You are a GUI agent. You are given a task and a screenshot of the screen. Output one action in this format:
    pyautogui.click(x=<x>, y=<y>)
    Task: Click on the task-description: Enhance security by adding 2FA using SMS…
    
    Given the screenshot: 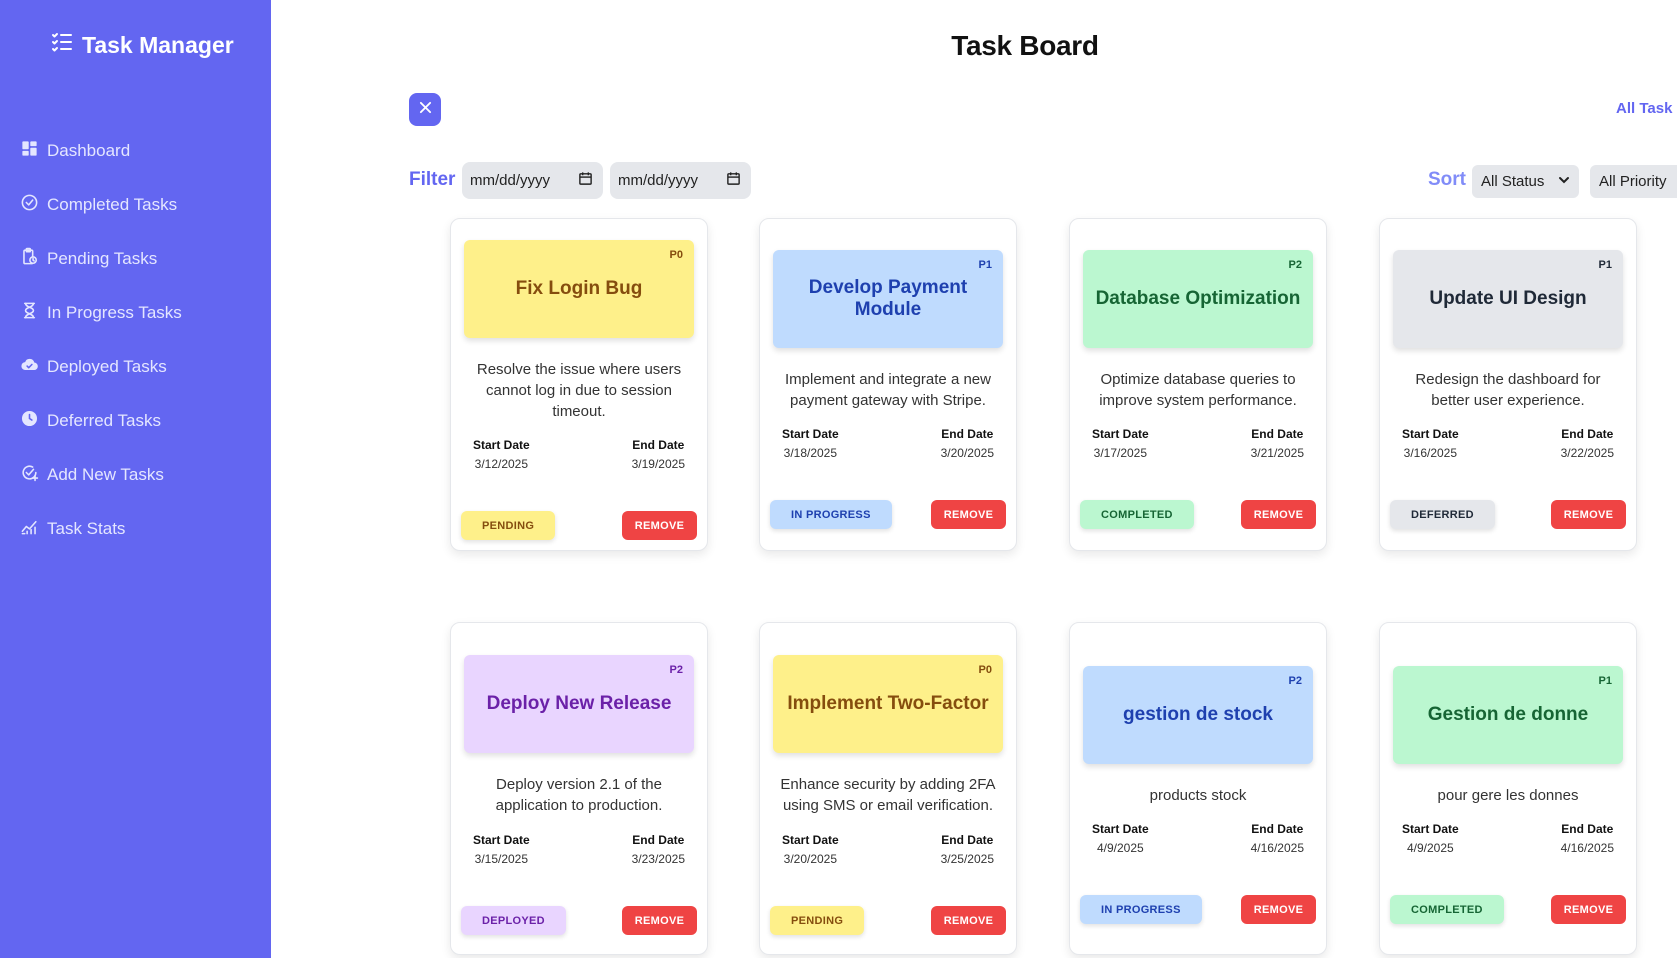 What is the action you would take?
    pyautogui.click(x=888, y=795)
    